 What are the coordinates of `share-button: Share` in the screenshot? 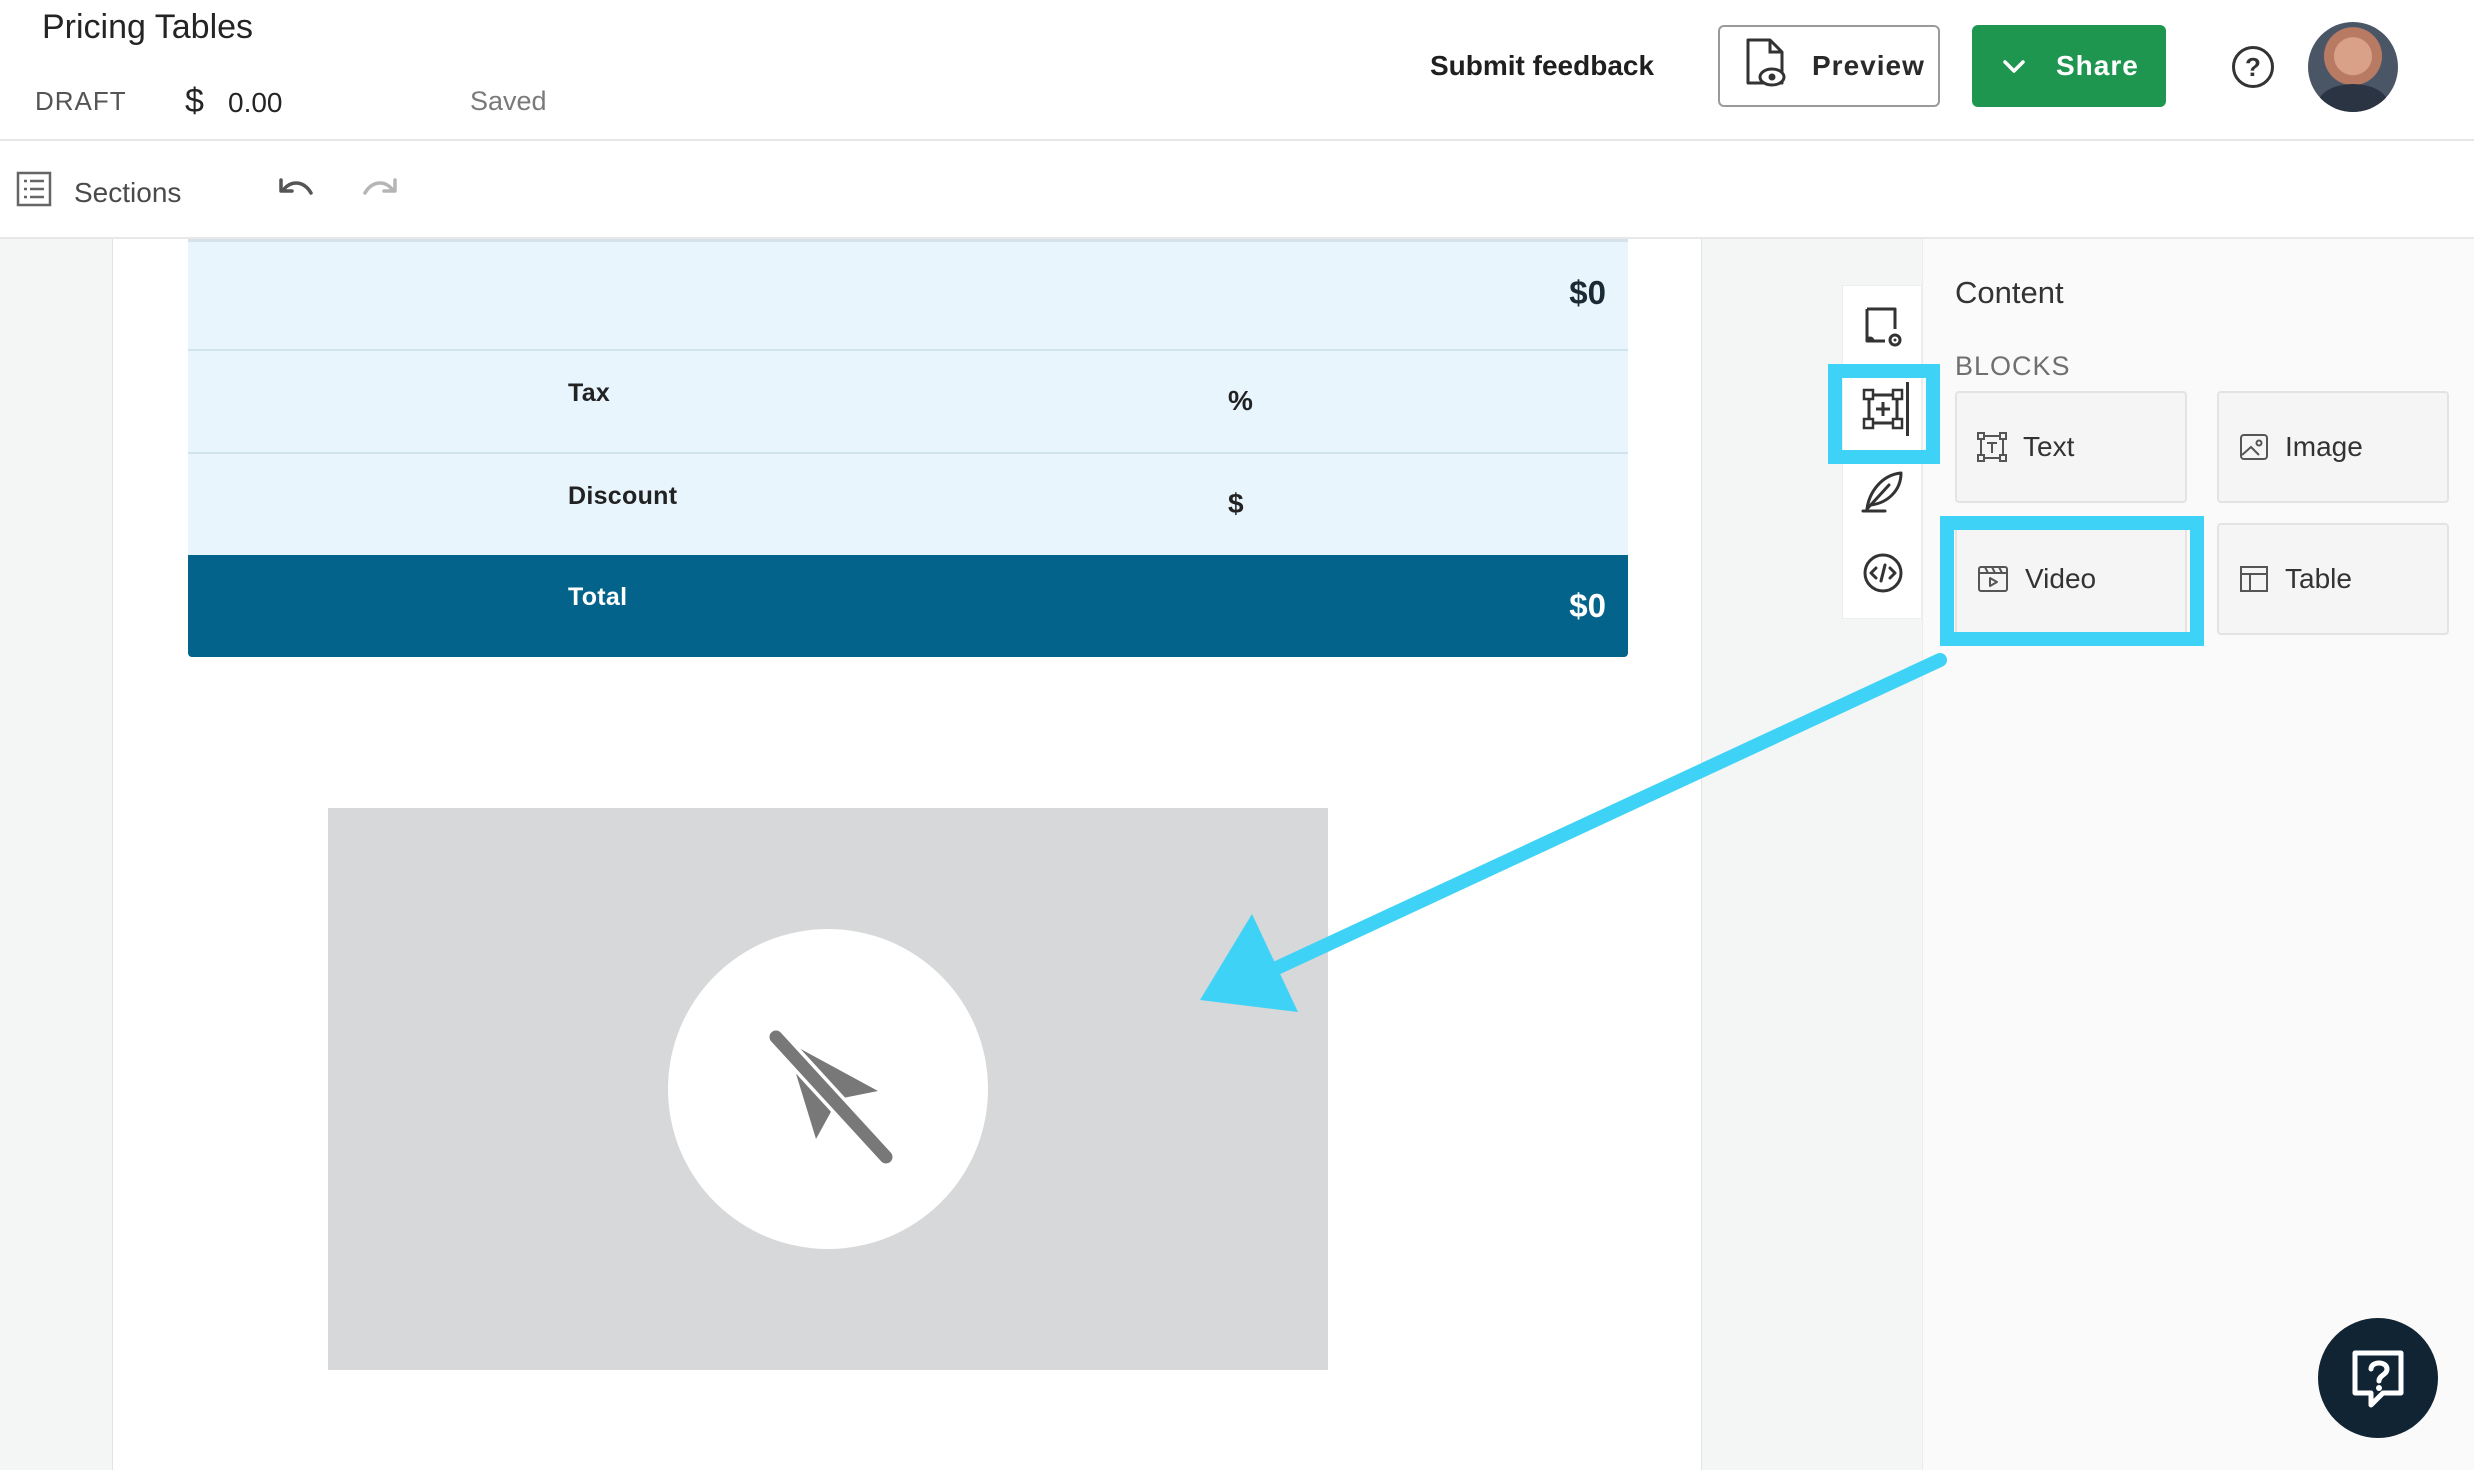 It's located at (2069, 66).